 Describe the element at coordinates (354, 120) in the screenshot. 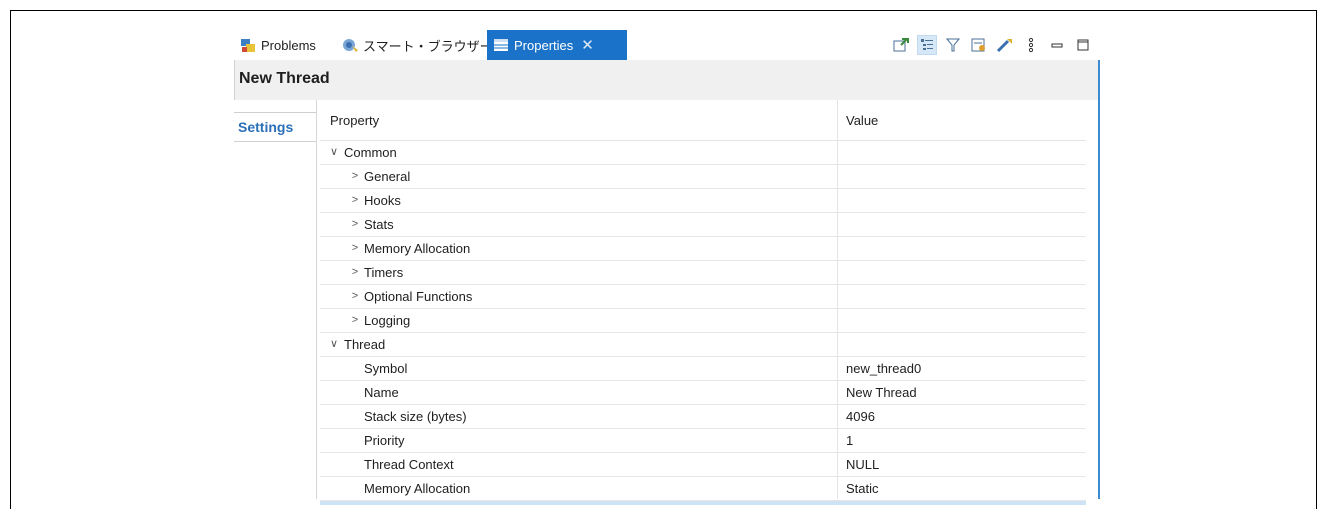

I see `column-header-property: Property` at that location.